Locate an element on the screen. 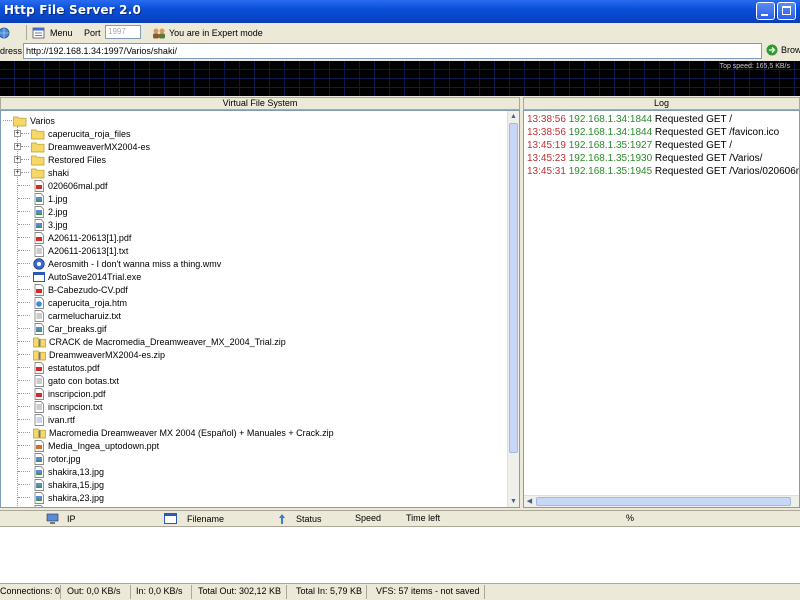 The image size is (800, 600). browse-button: Brow is located at coordinates (783, 50).